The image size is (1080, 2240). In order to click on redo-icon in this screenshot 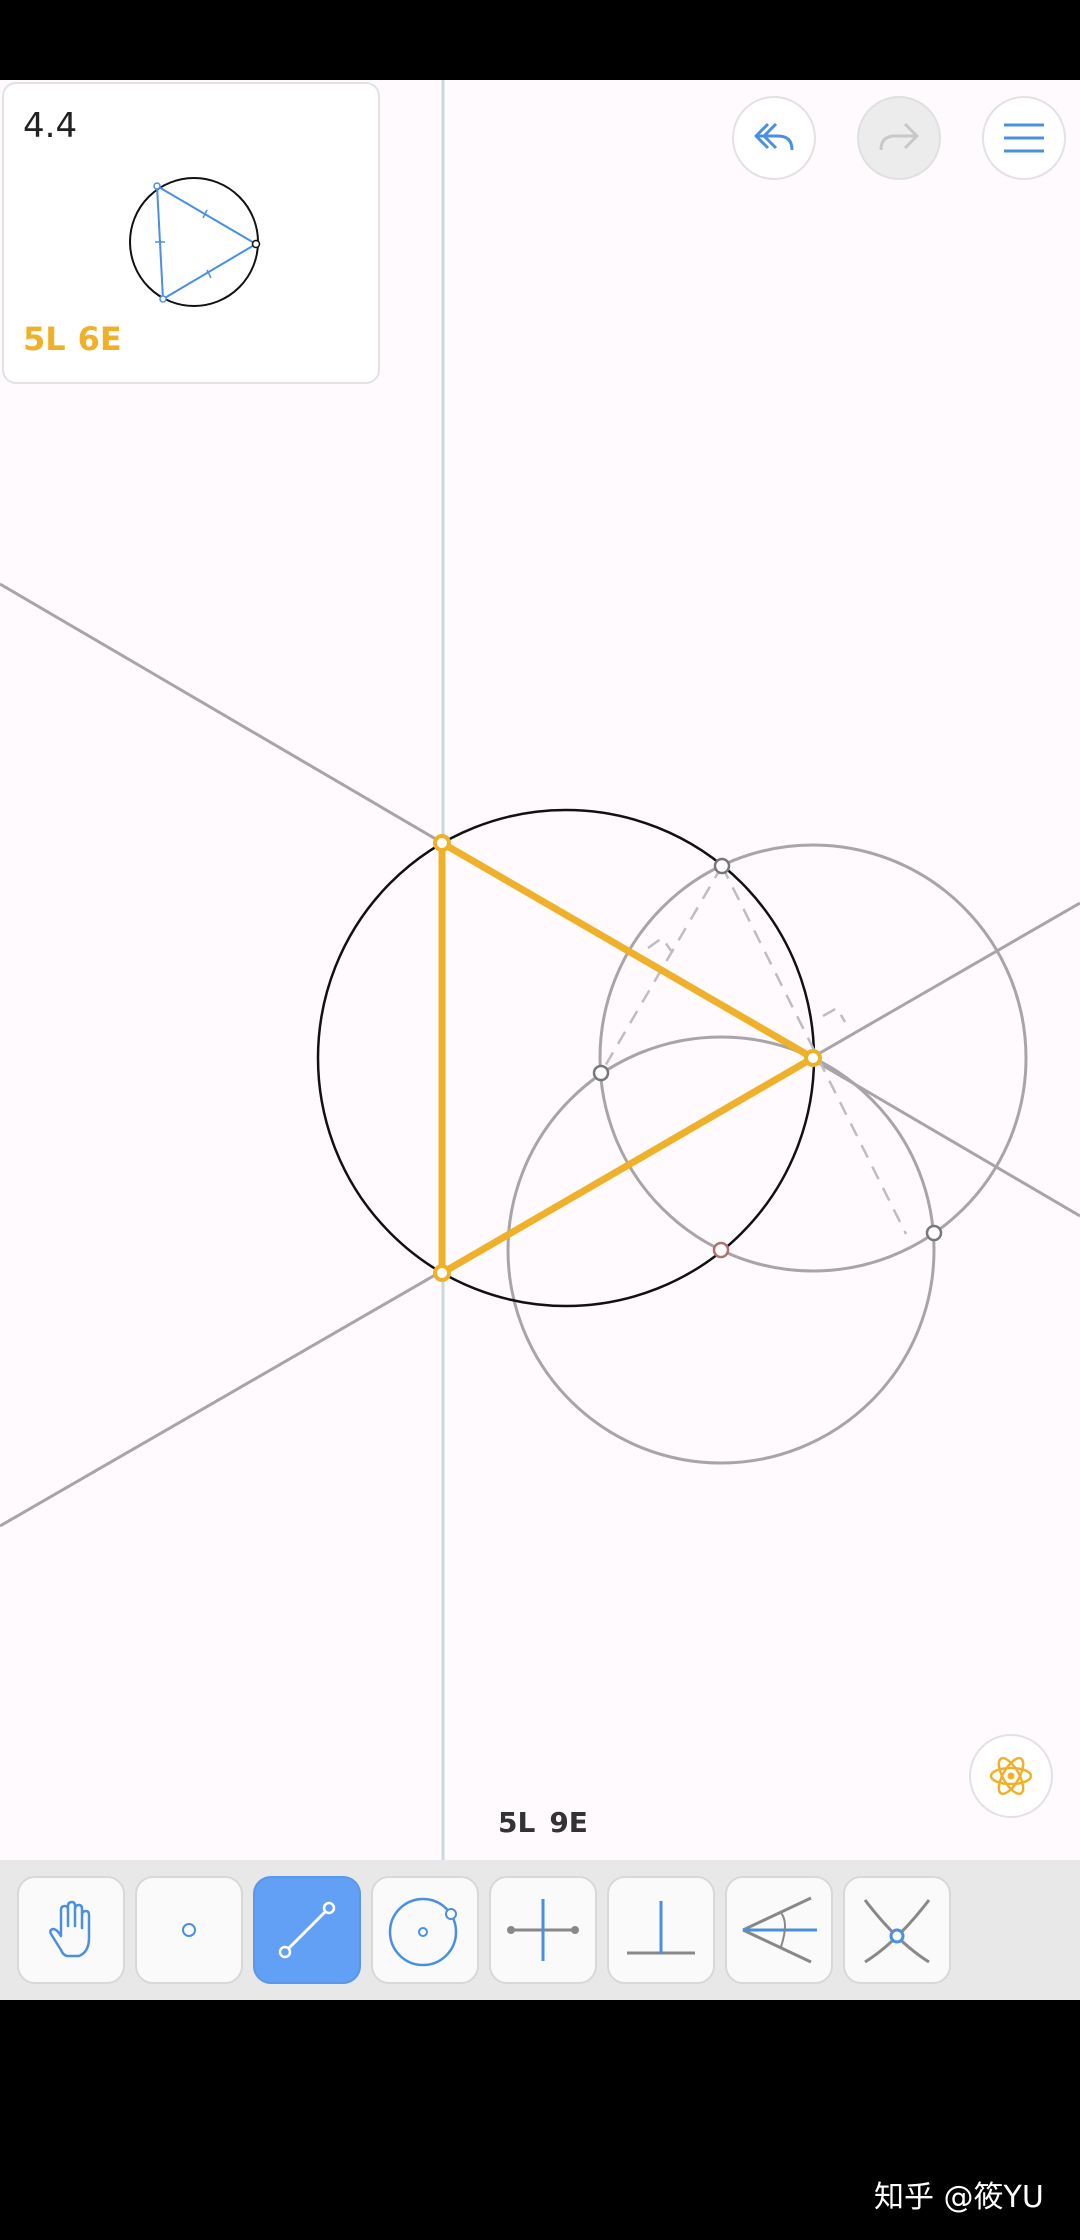, I will do `click(899, 136)`.